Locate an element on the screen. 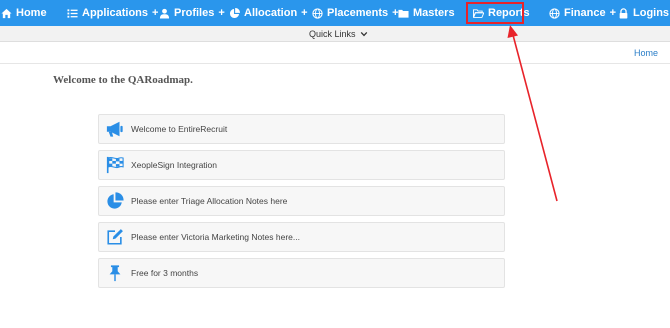  nav-applications: Applications + is located at coordinates (112, 13).